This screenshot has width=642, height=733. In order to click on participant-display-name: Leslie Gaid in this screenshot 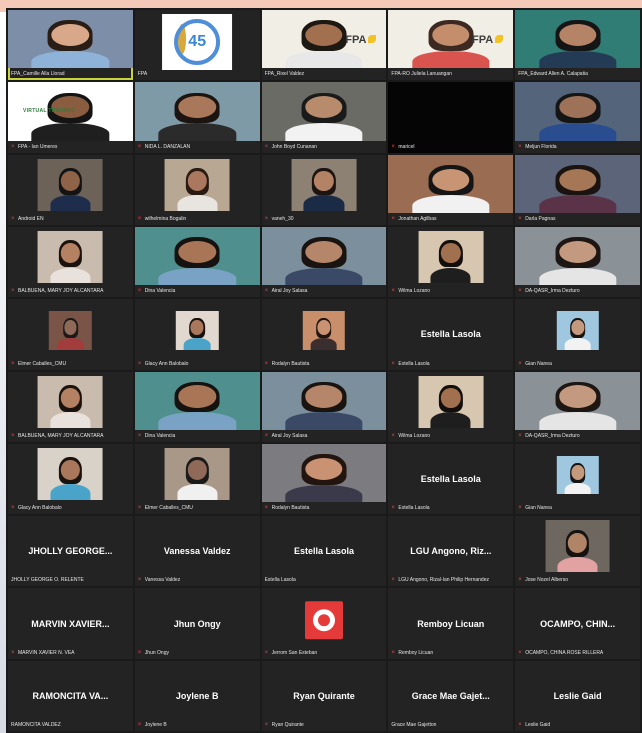, I will do `click(577, 695)`.